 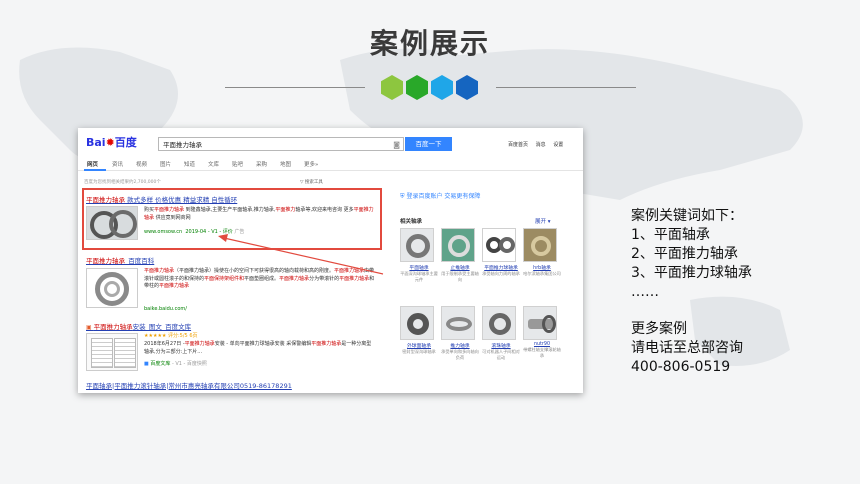 I want to click on related-item: nutr90 带螺柱轴支撑滚轮轴承, so click(x=542, y=332).